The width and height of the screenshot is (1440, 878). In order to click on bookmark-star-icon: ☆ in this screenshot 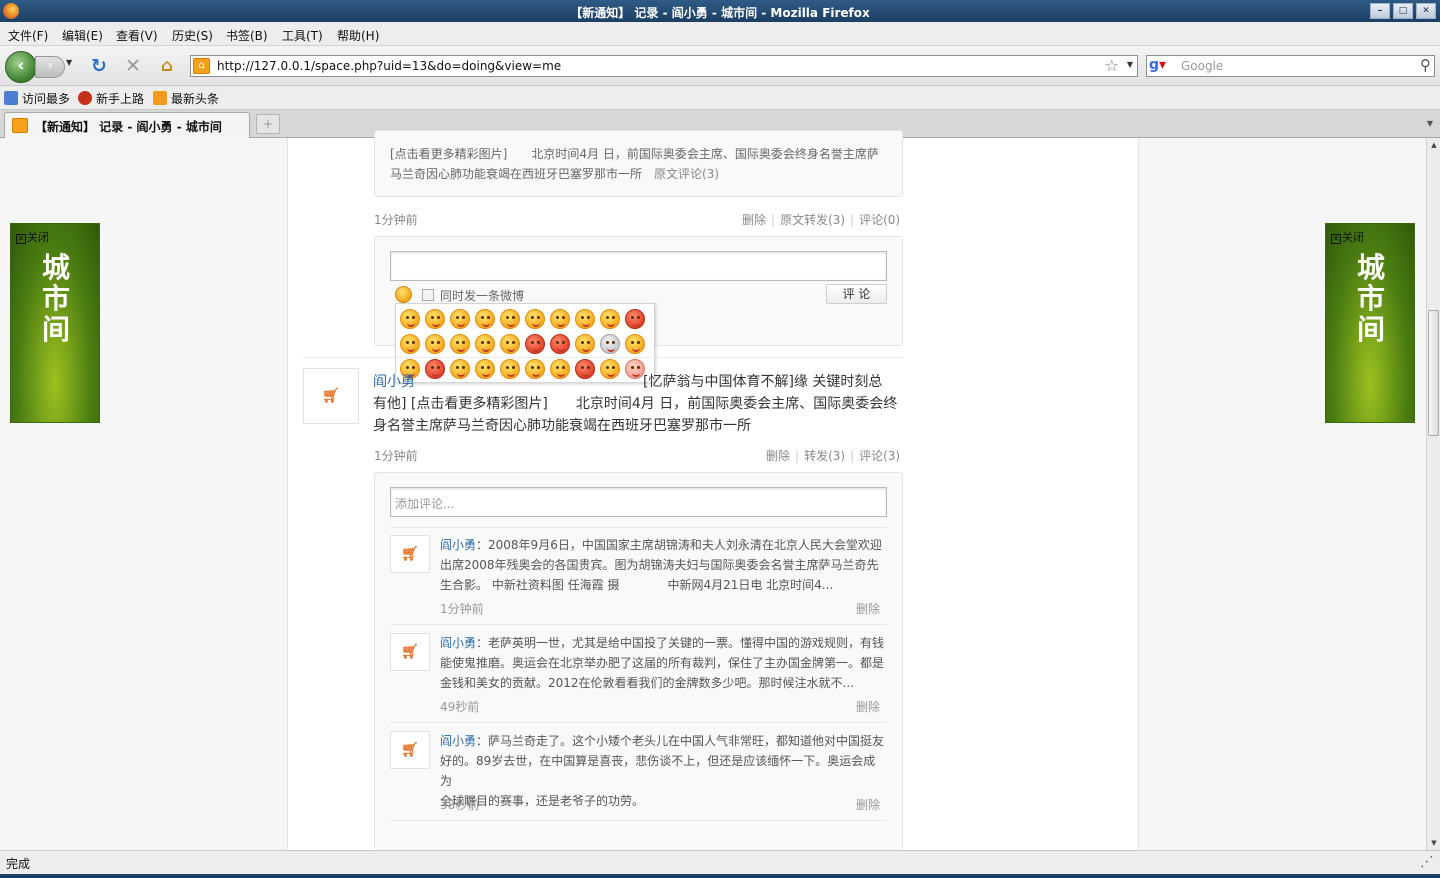, I will do `click(1112, 65)`.